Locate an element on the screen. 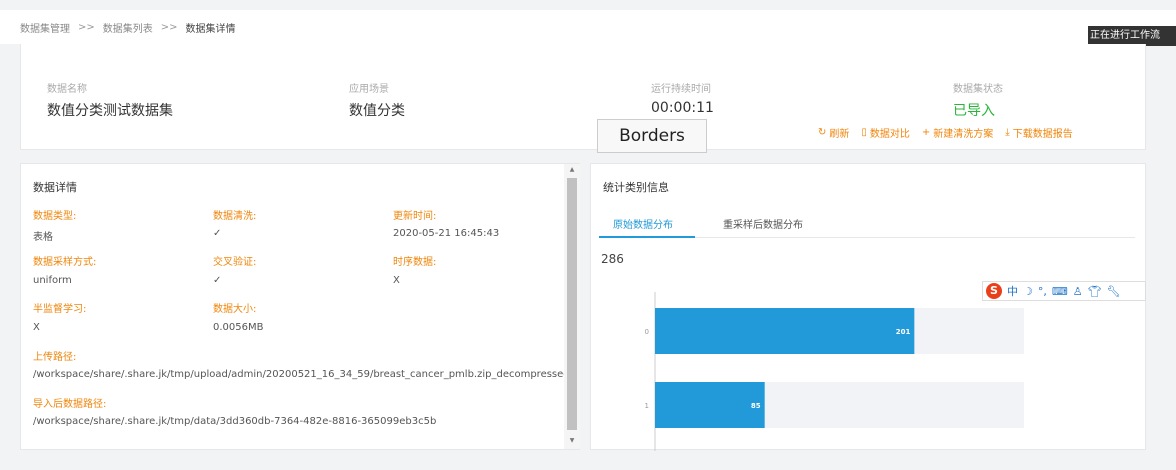 The width and height of the screenshot is (1176, 470). tooltip: Borders is located at coordinates (652, 136).